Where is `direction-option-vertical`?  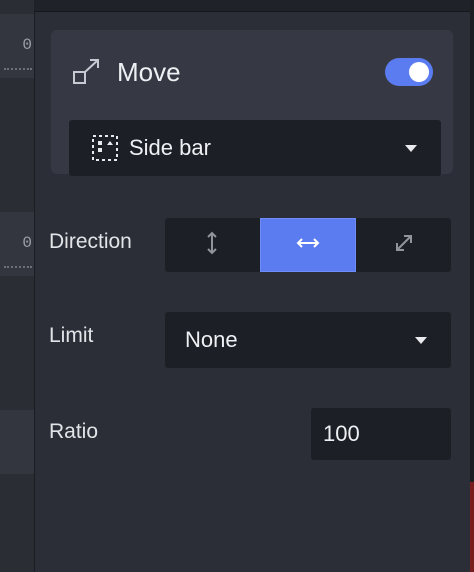
direction-option-vertical is located at coordinates (212, 245).